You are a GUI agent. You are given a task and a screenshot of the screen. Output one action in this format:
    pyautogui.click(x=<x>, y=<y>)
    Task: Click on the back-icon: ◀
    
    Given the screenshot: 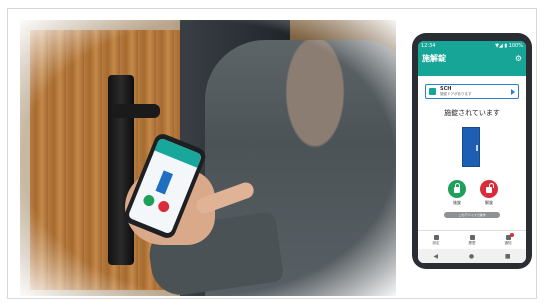 What is the action you would take?
    pyautogui.click(x=435, y=256)
    